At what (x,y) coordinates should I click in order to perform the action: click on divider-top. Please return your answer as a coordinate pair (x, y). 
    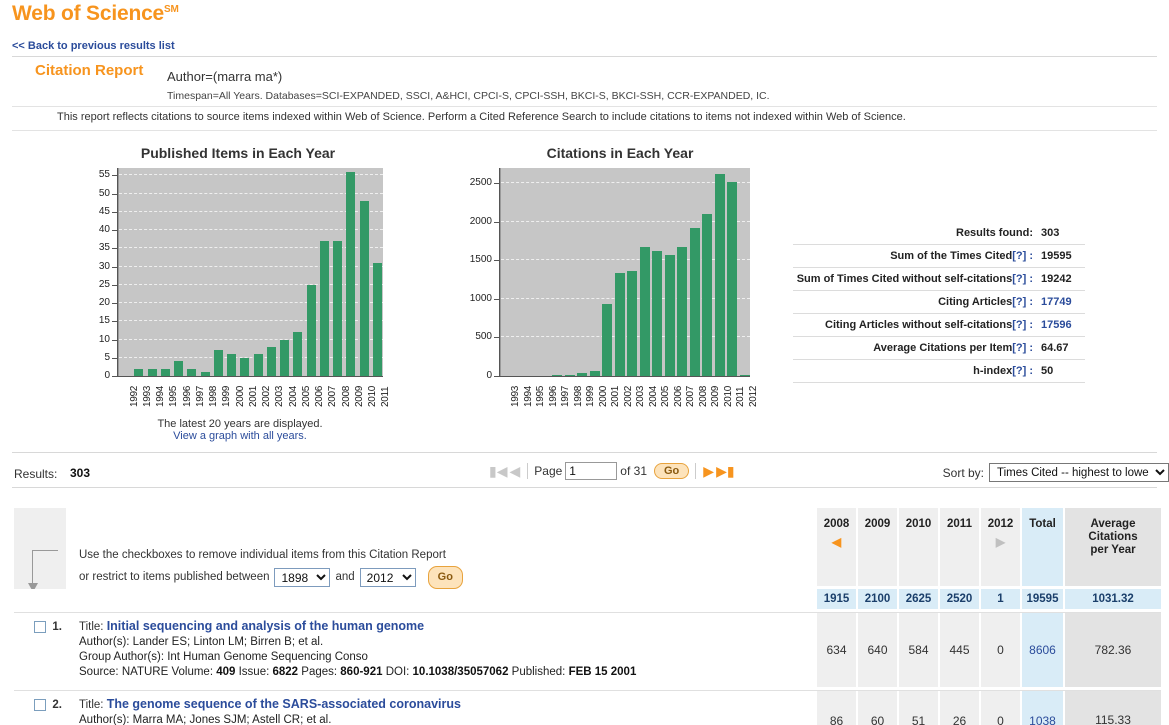
    Looking at the image, I should click on (584, 56).